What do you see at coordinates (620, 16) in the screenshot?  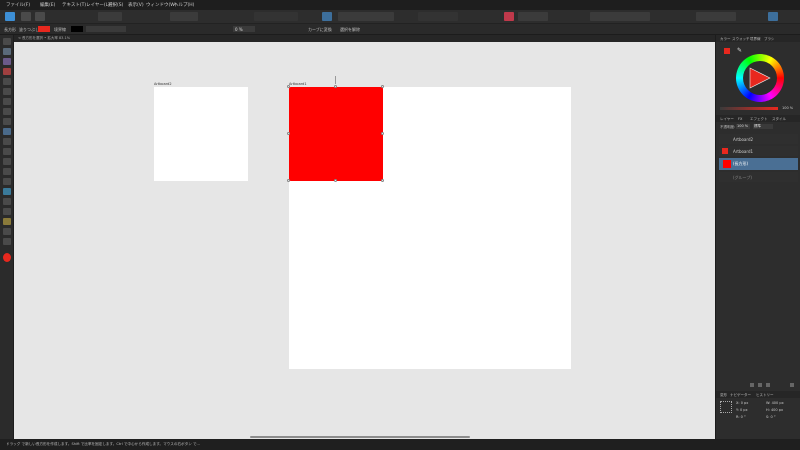 I see `view-group` at bounding box center [620, 16].